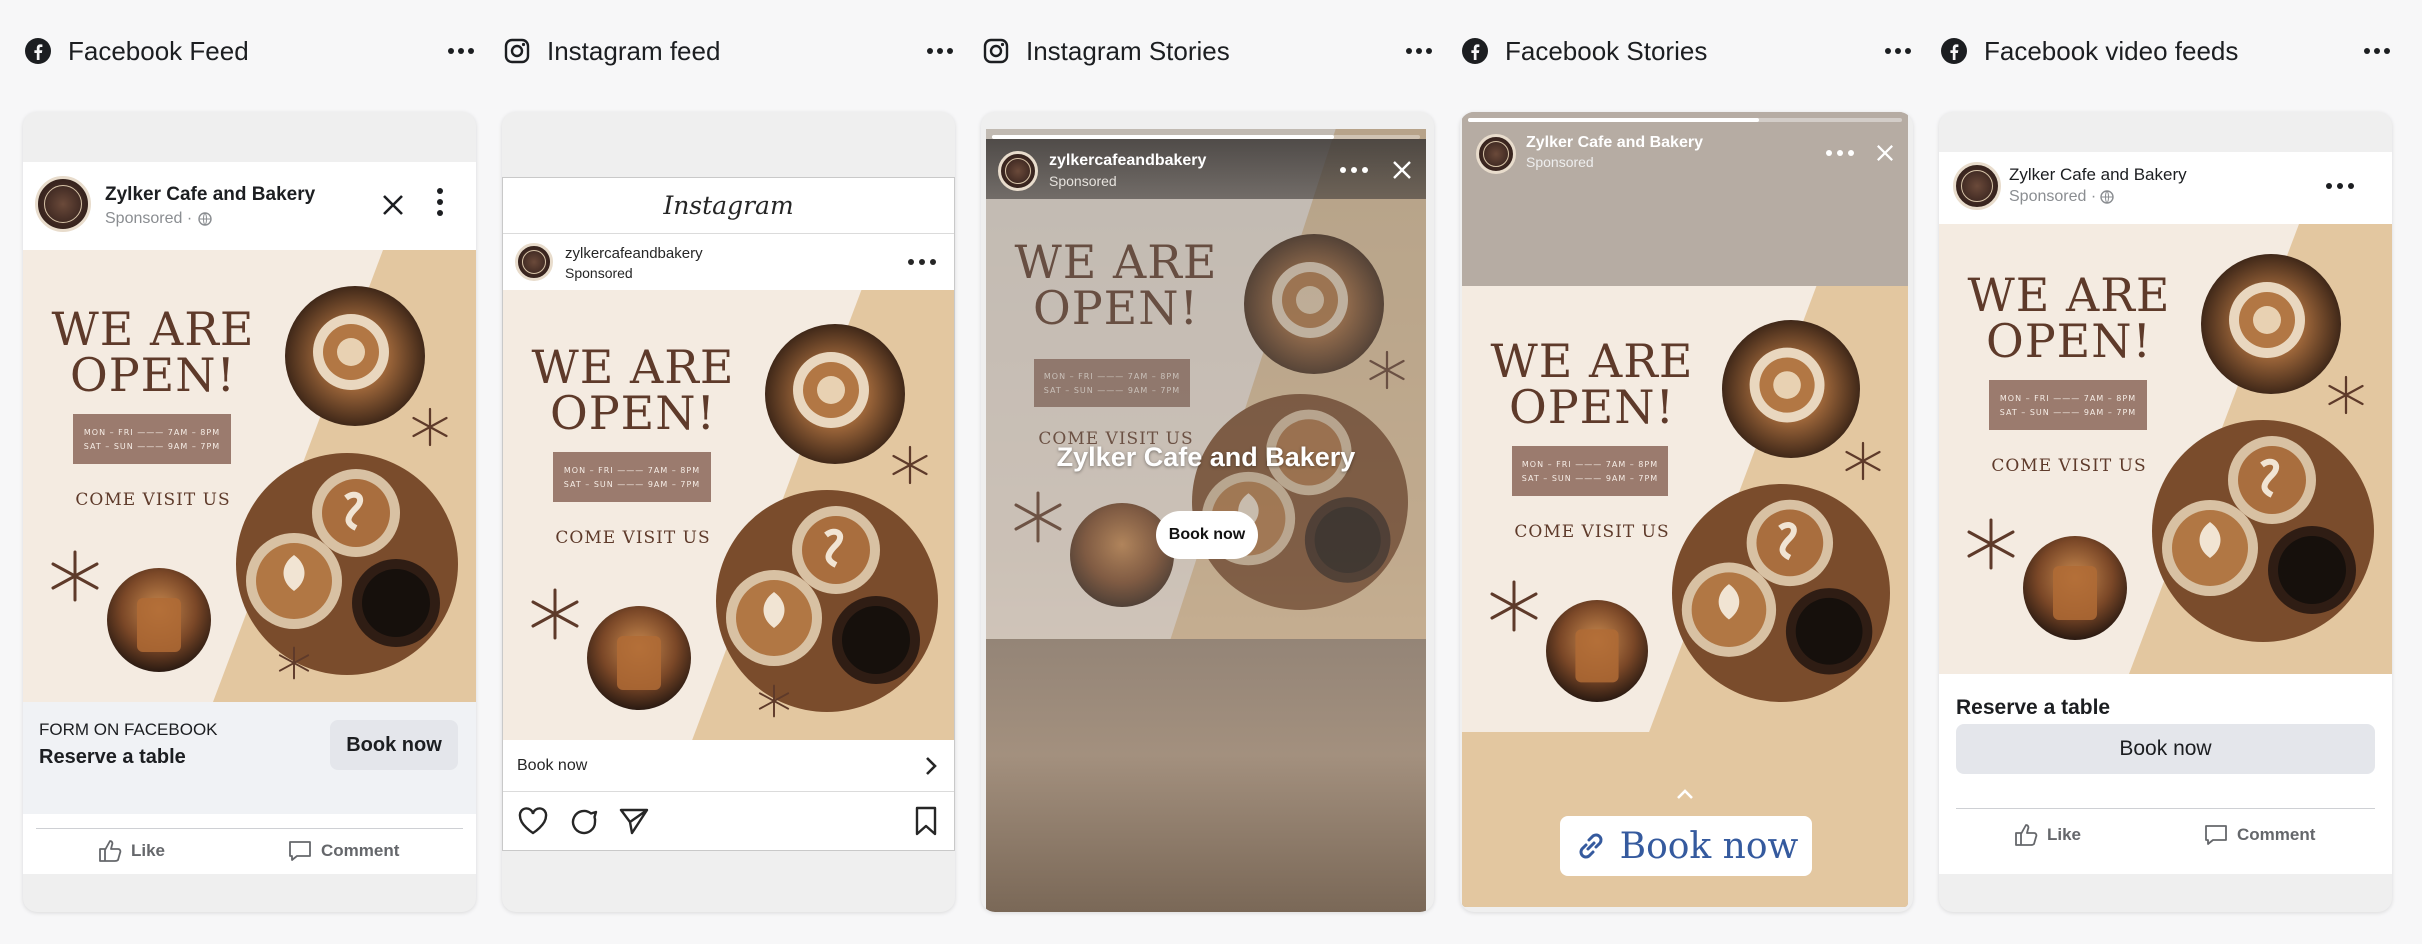 The width and height of the screenshot is (2422, 944). I want to click on link-icon, so click(1591, 846).